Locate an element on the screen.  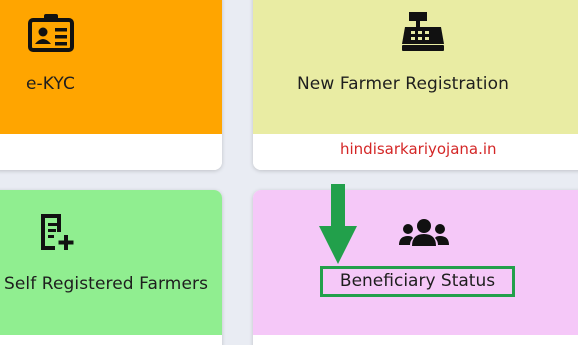
ekyc-card-body: e-KYC is located at coordinates (111, 67).